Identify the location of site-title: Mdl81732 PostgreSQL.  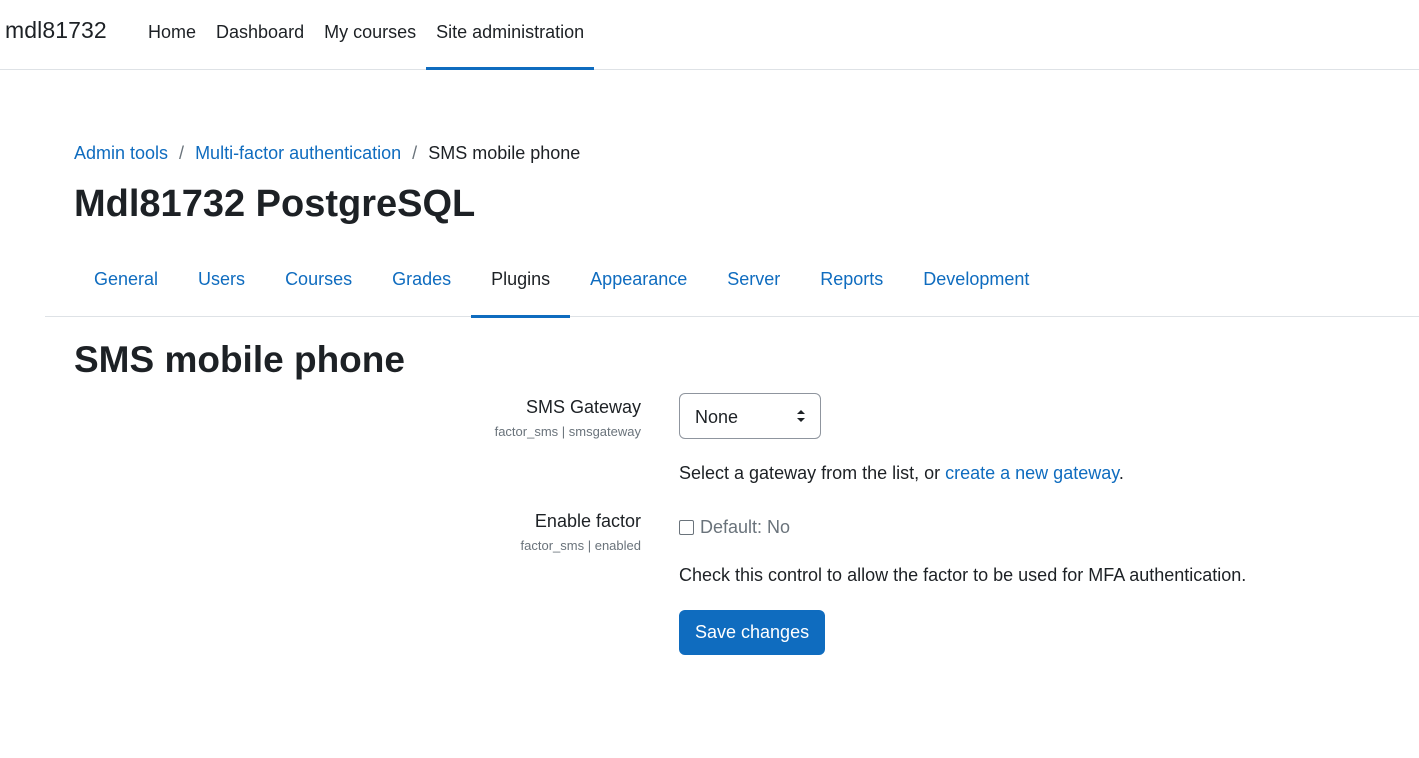
(275, 204).